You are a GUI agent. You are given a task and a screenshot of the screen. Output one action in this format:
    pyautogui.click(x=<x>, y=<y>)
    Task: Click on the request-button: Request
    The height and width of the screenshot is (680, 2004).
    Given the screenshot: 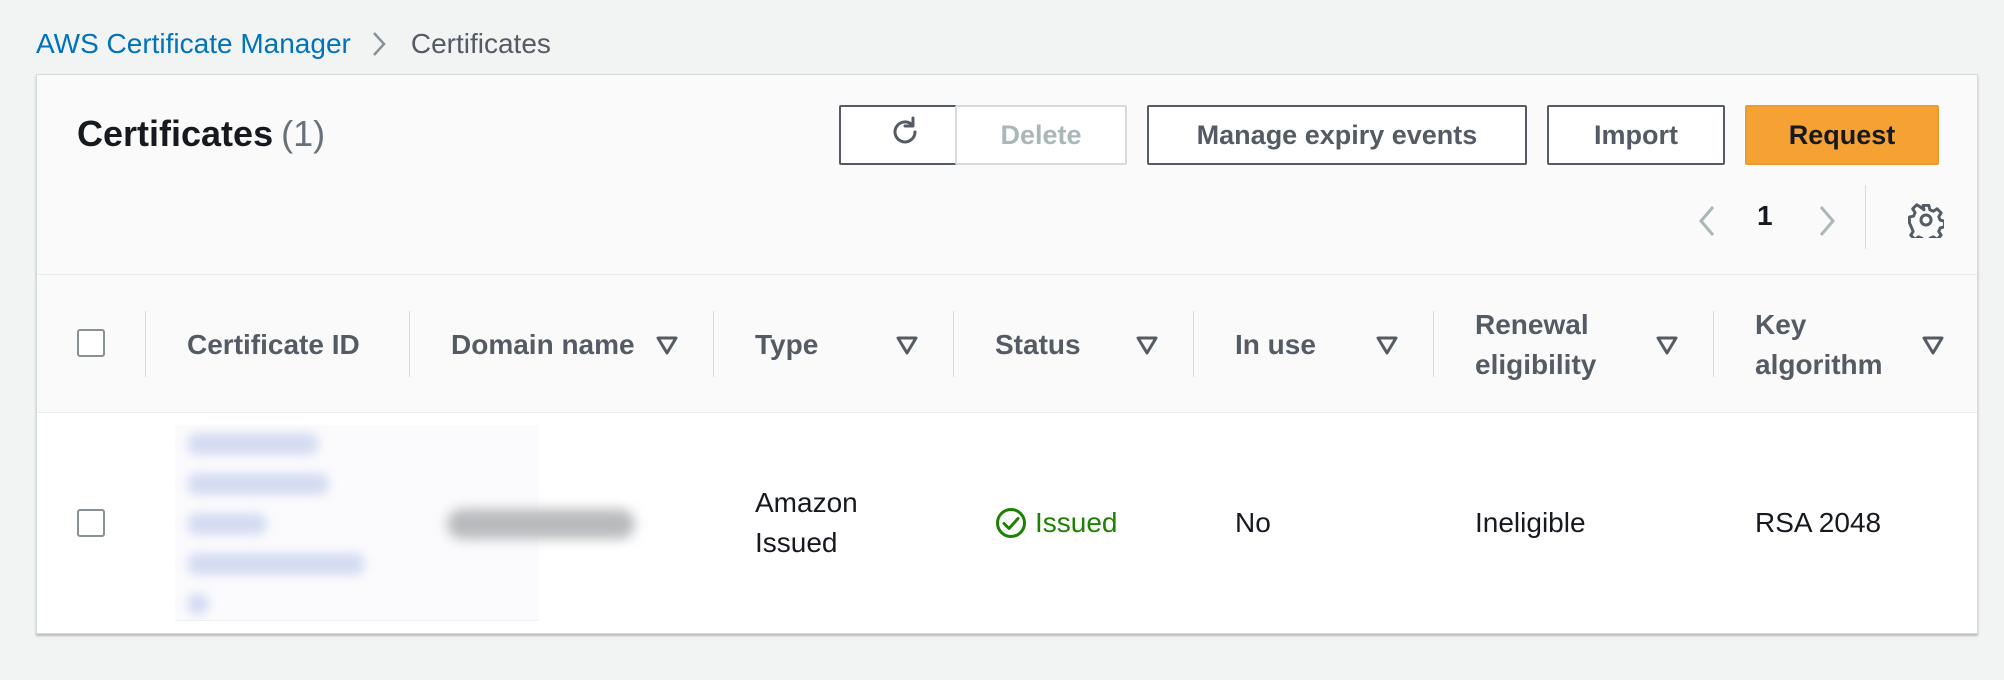 What is the action you would take?
    pyautogui.click(x=1842, y=135)
    